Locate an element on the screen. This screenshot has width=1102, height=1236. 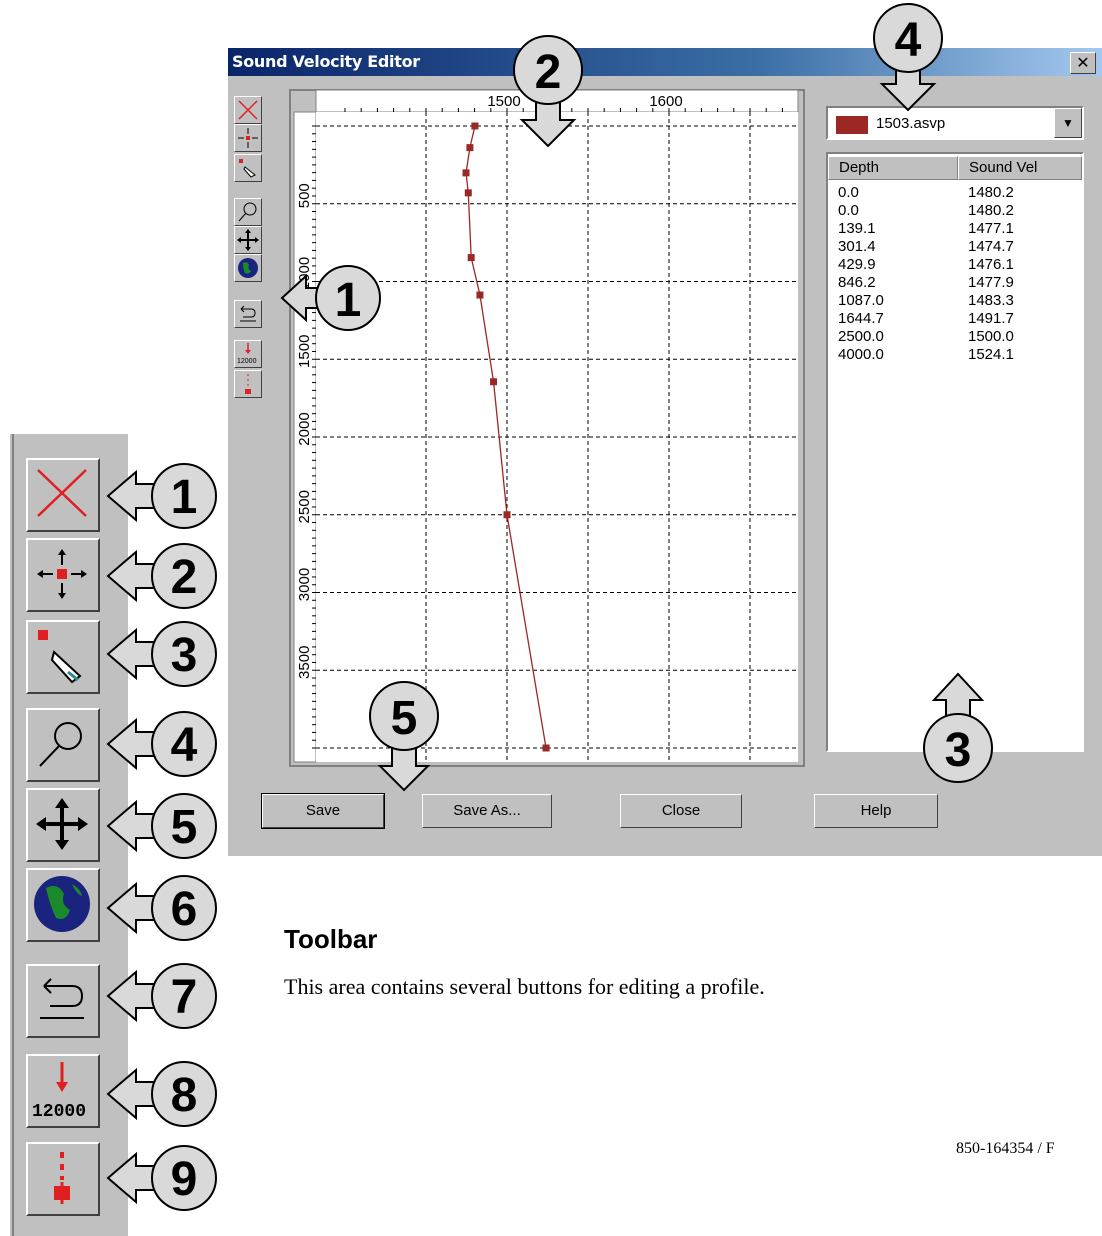
toolbar-callouts: 1 2 3 4 5 6 7 8 9 is located at coordinates (161, 837).